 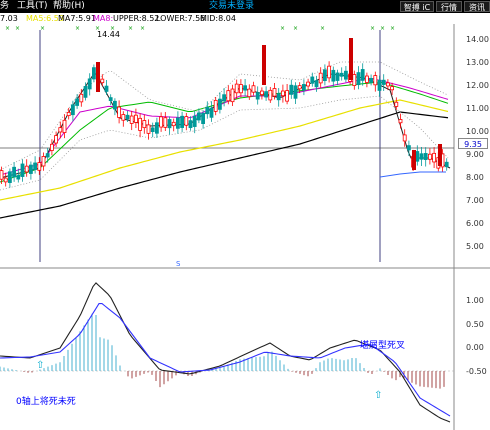 What do you see at coordinates (475, 177) in the screenshot?
I see `price-axis-label: 8.00` at bounding box center [475, 177].